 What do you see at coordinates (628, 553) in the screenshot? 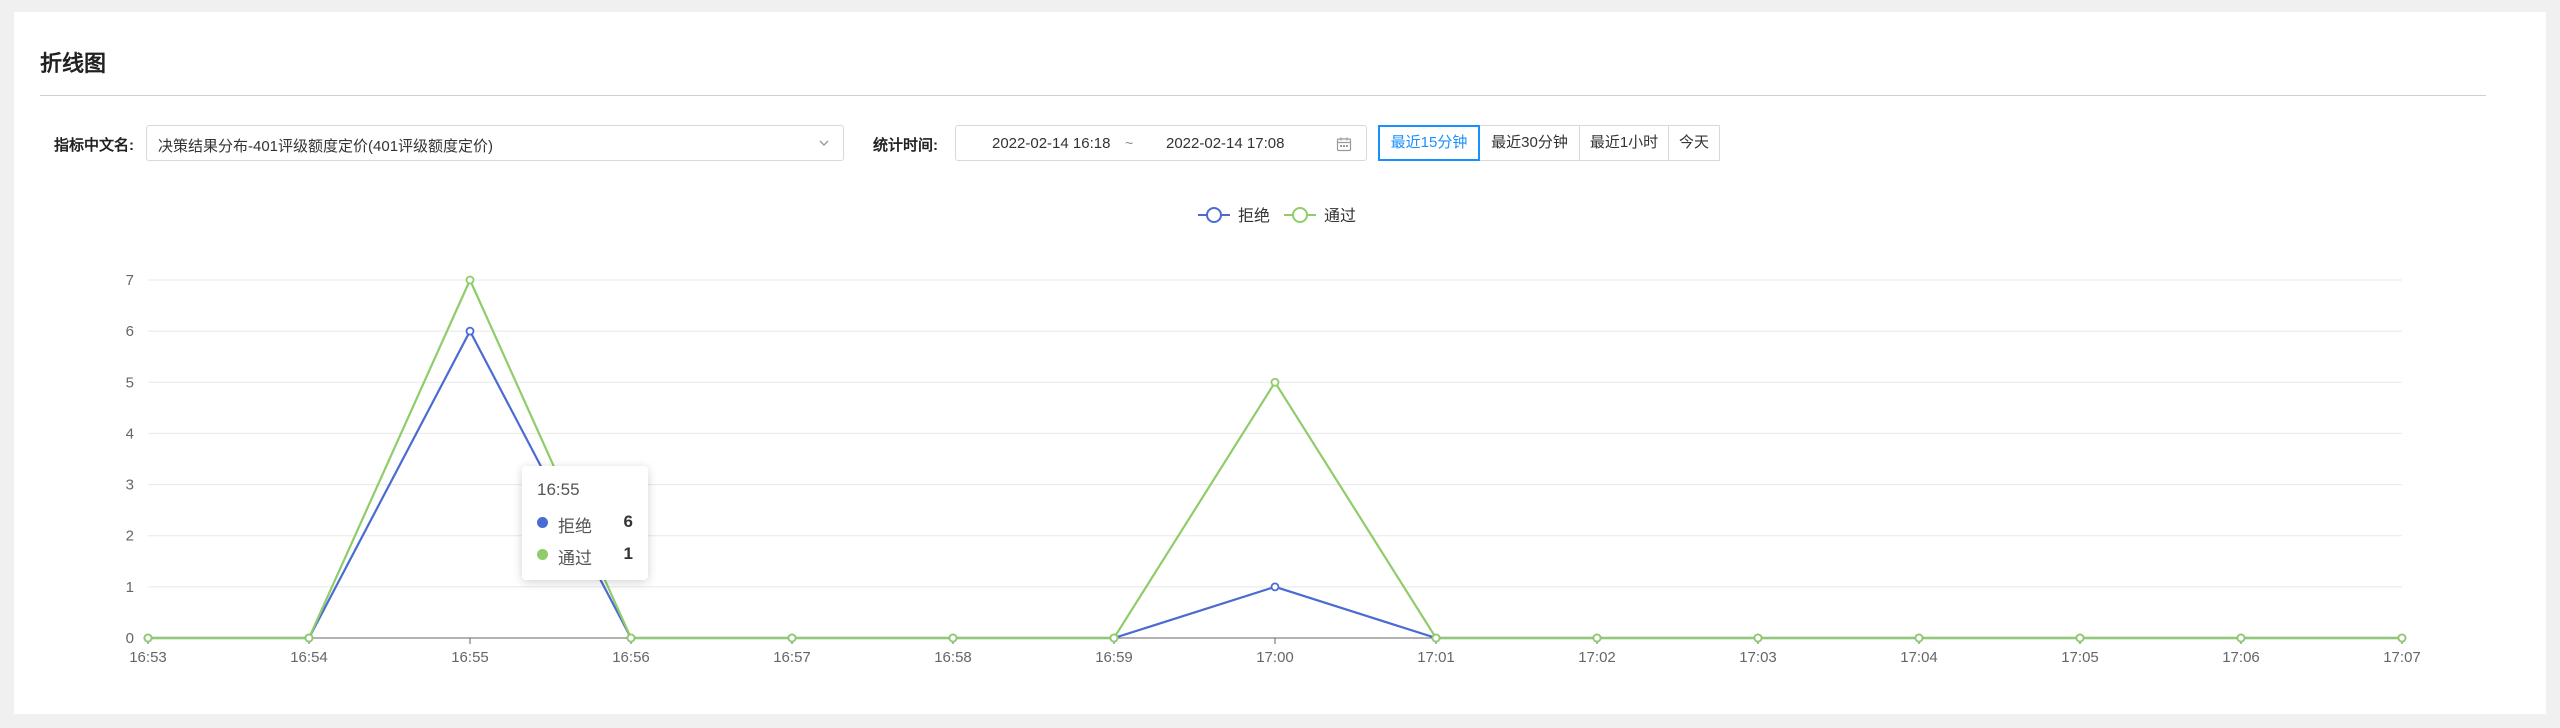
I see `tooltip-series-value: 1` at bounding box center [628, 553].